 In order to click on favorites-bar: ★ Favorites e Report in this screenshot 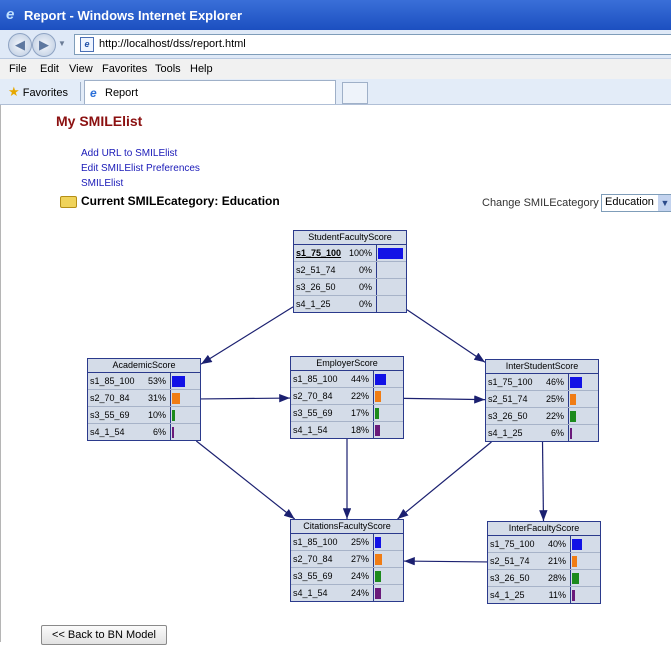, I will do `click(335, 92)`.